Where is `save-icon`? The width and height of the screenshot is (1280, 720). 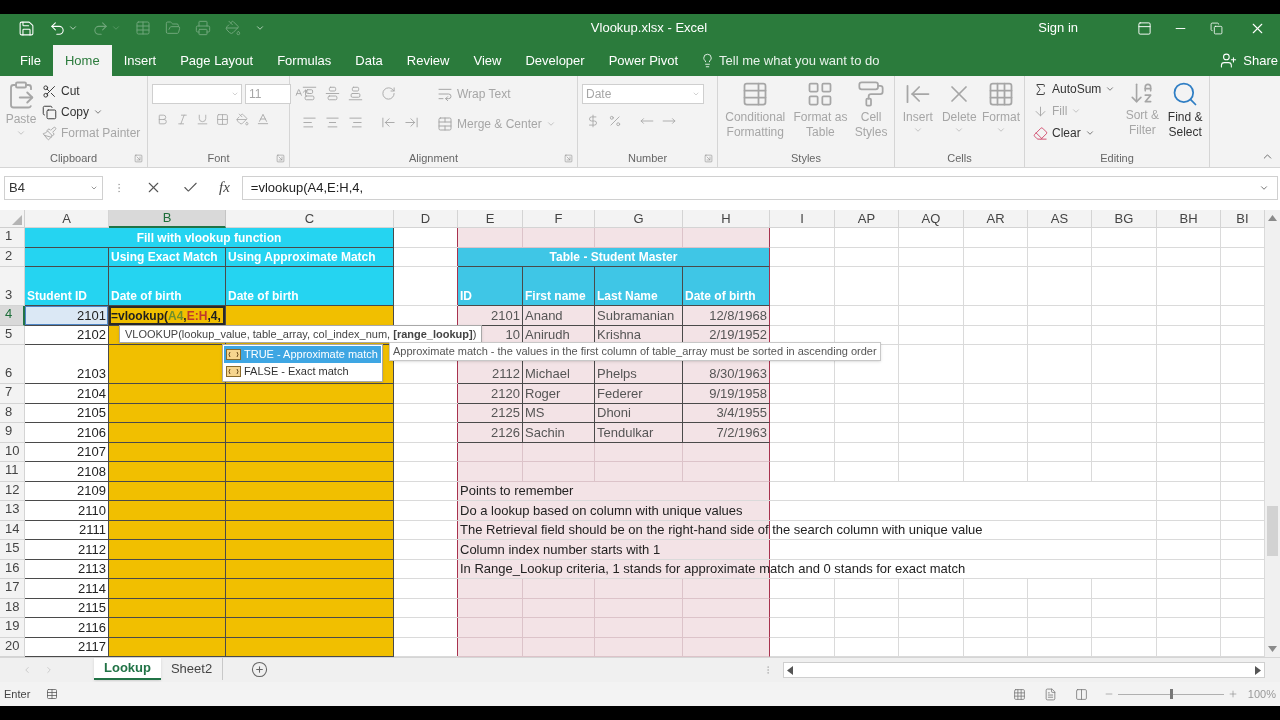 save-icon is located at coordinates (26, 28).